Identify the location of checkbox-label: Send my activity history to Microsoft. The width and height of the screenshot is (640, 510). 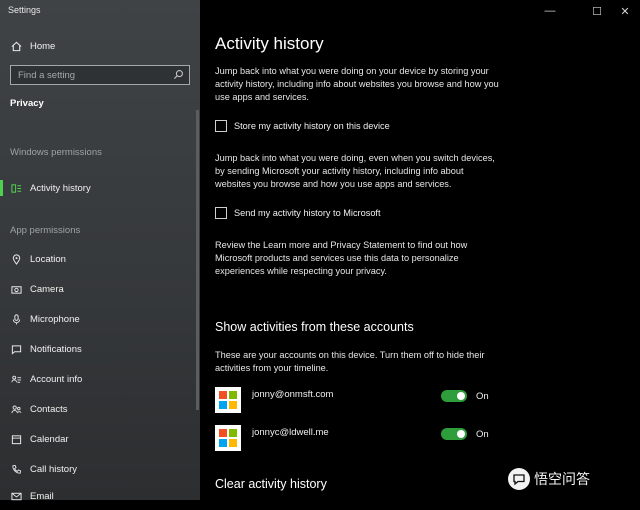
(307, 213).